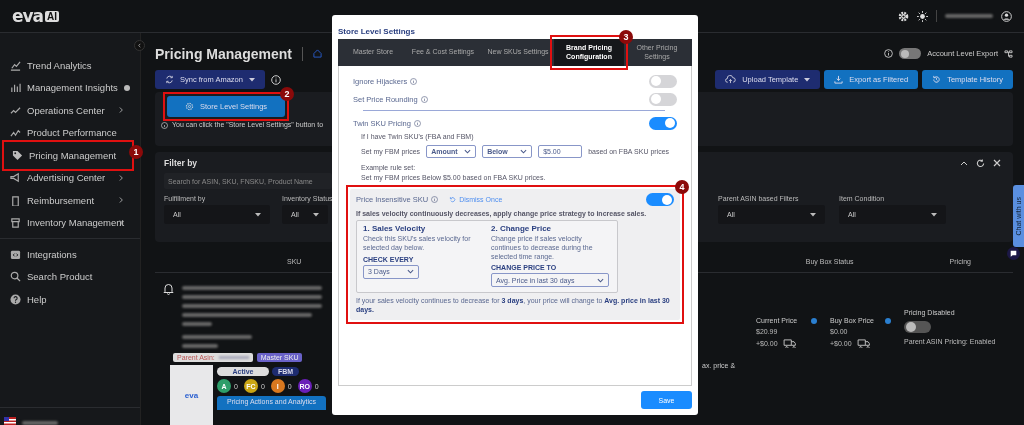 This screenshot has width=1024, height=425. I want to click on pricing-toggle, so click(917, 327).